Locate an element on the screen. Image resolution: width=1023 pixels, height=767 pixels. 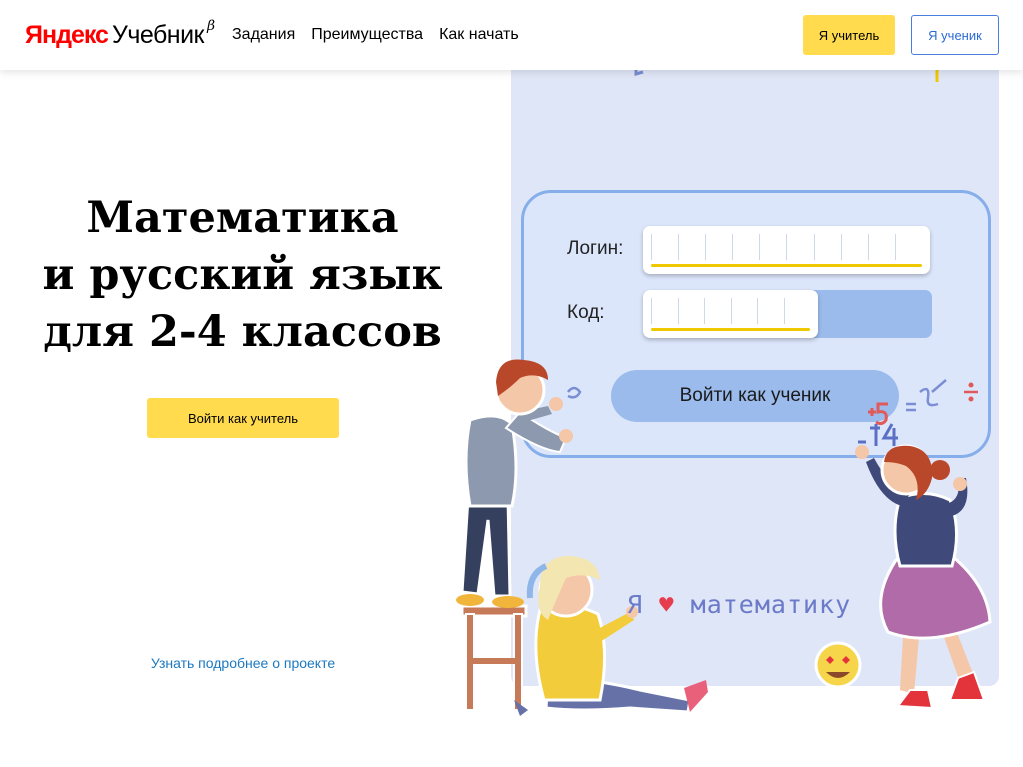
yandex-uchebnik-logo: Яндекс Учебник β is located at coordinates (120, 35).